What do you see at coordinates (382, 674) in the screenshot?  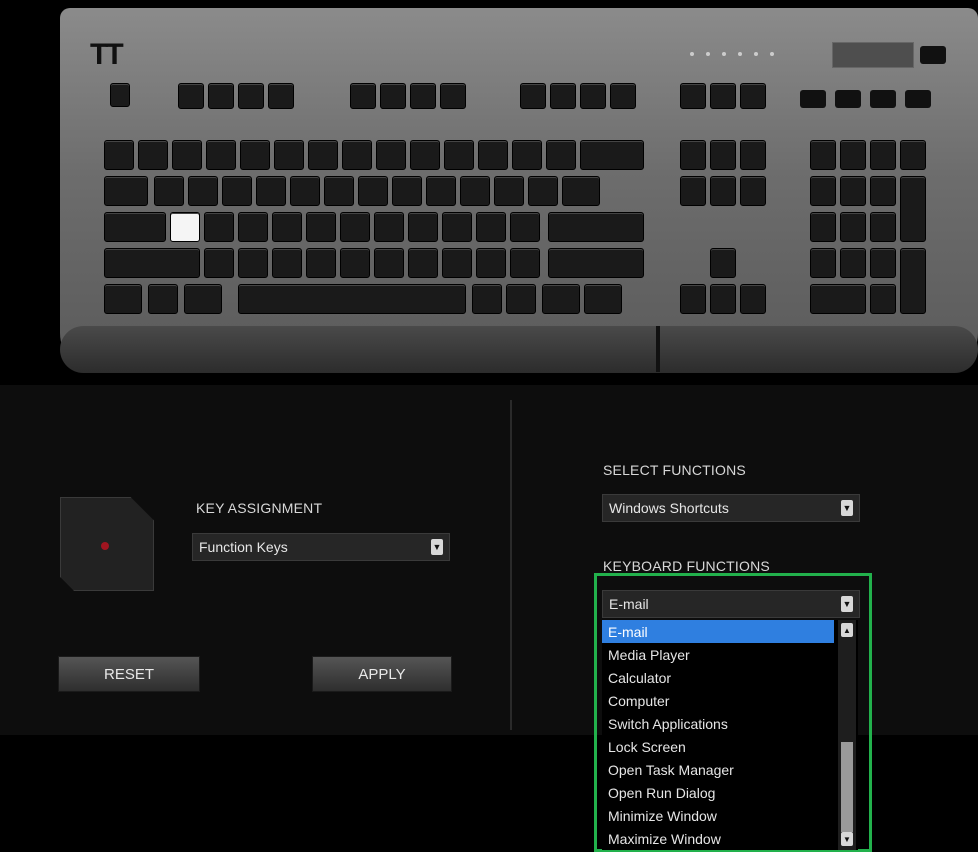 I see `apply-button: APPLY` at bounding box center [382, 674].